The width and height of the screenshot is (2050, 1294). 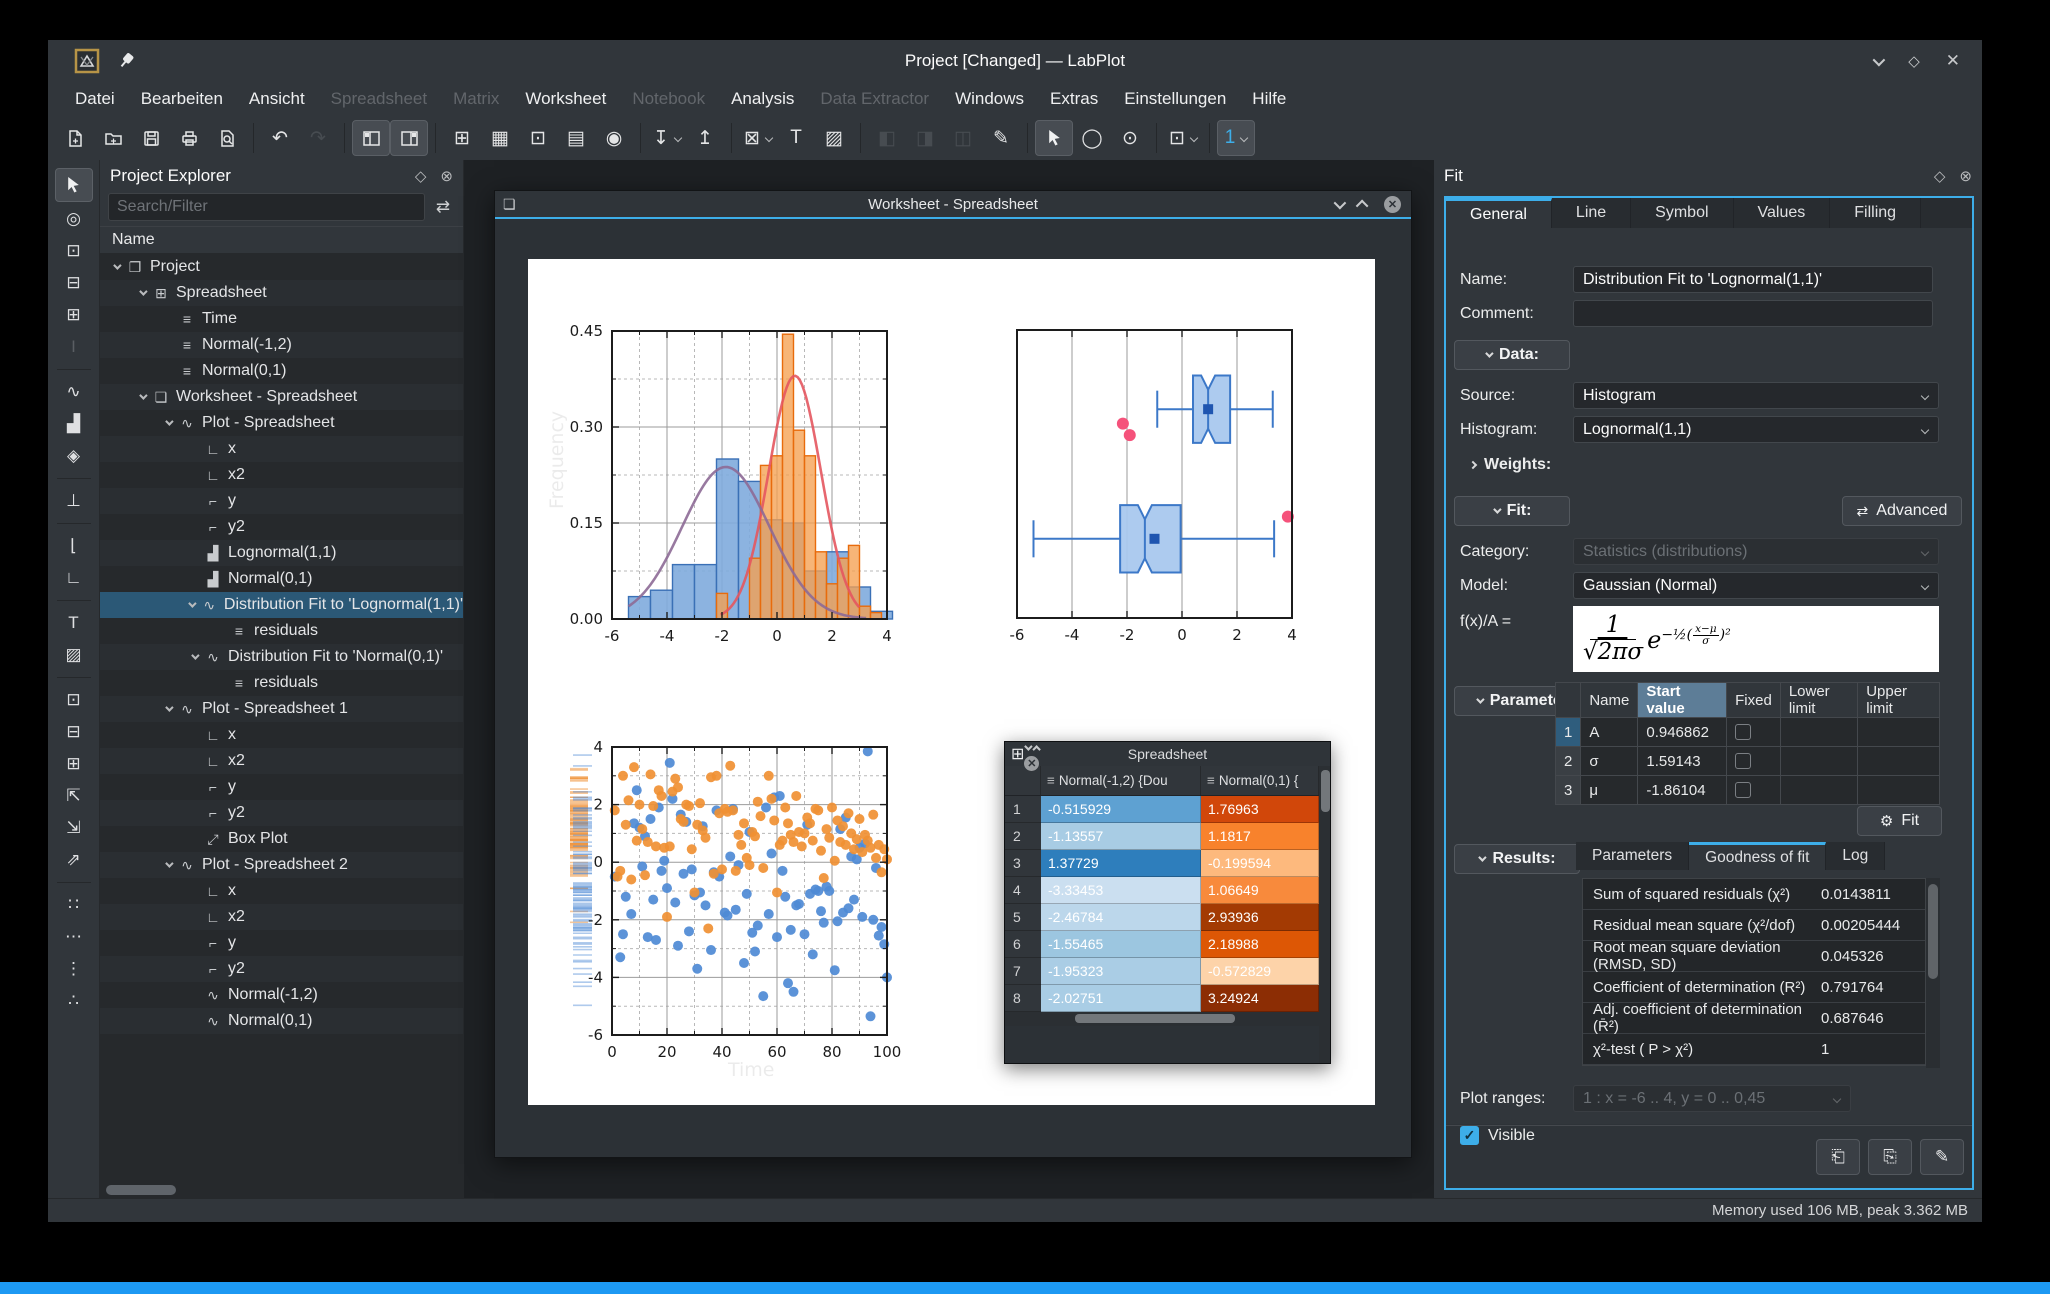 I want to click on weights-section-button: Weights:, so click(x=1509, y=465).